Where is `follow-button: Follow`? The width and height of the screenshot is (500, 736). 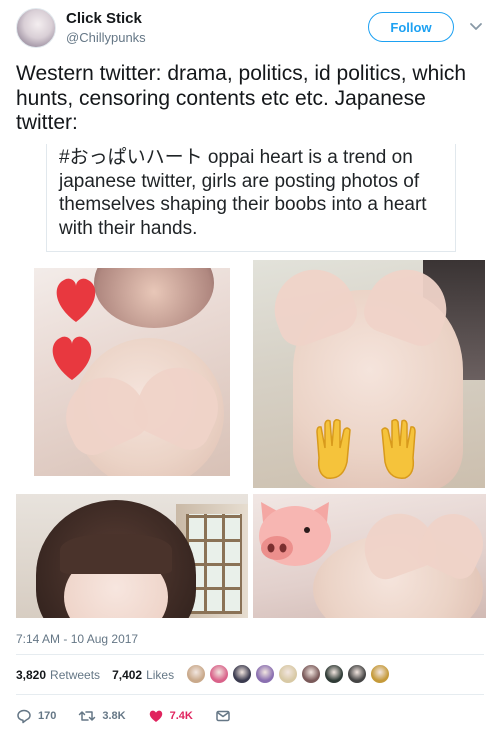 follow-button: Follow is located at coordinates (411, 27).